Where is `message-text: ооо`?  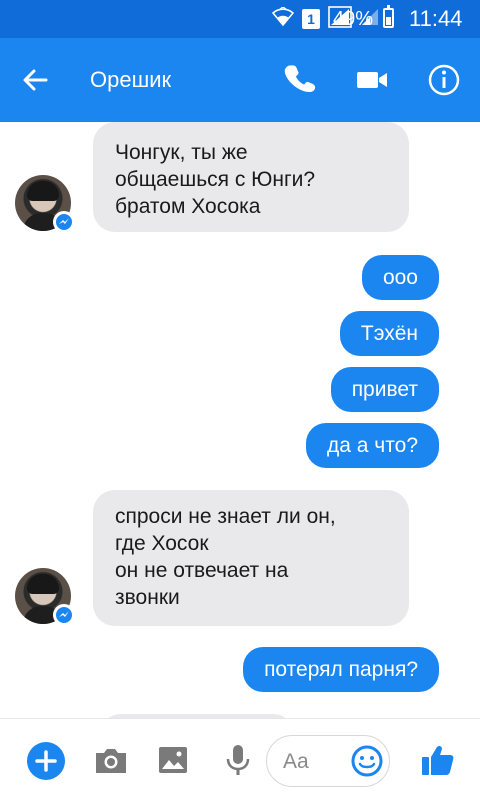 message-text: ооо is located at coordinates (400, 277).